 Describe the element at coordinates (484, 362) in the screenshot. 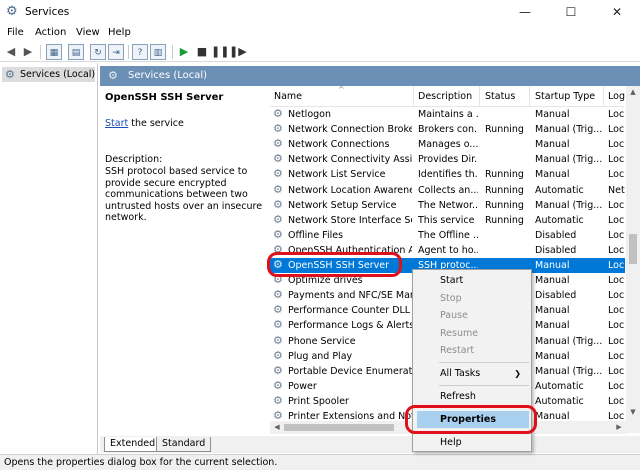

I see `menu-separator` at that location.